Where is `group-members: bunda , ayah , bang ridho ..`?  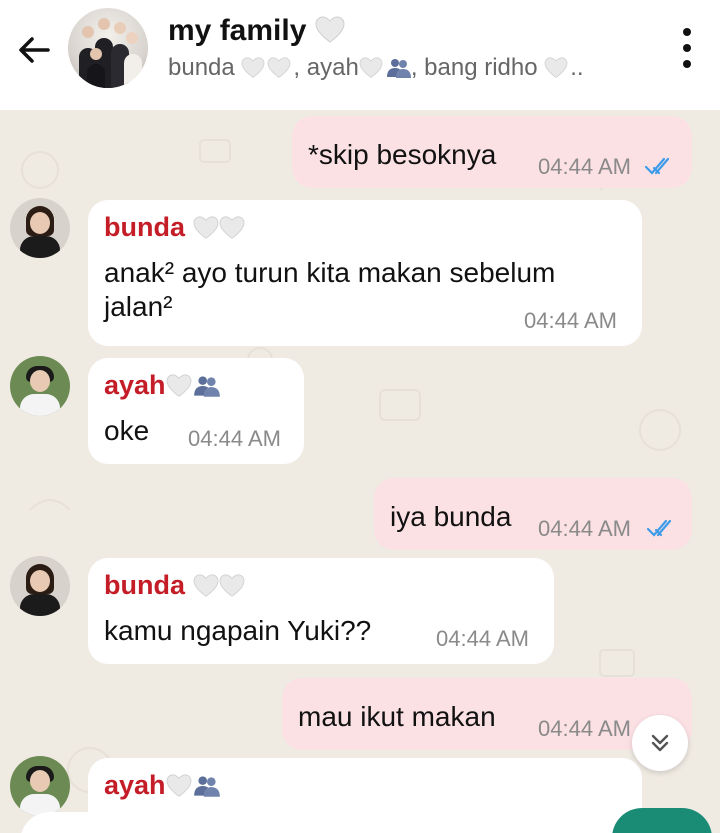
group-members: bunda , ayah , bang ridho .. is located at coordinates (376, 68).